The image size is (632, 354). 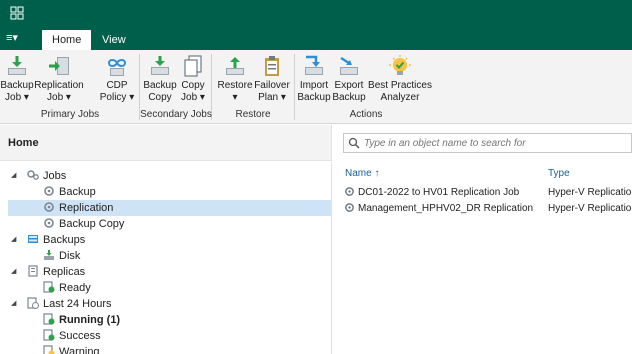 What do you see at coordinates (114, 40) in the screenshot?
I see `tab-view: View` at bounding box center [114, 40].